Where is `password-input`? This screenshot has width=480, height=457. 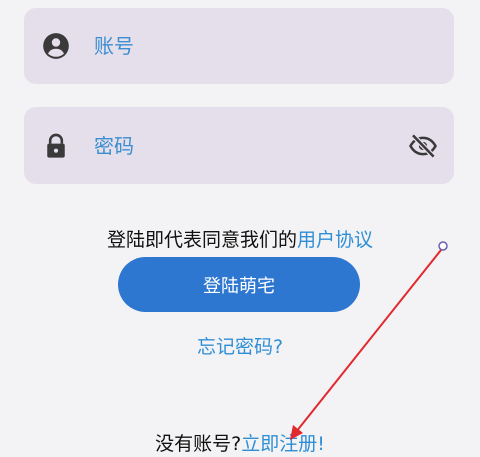
password-input is located at coordinates (239, 145).